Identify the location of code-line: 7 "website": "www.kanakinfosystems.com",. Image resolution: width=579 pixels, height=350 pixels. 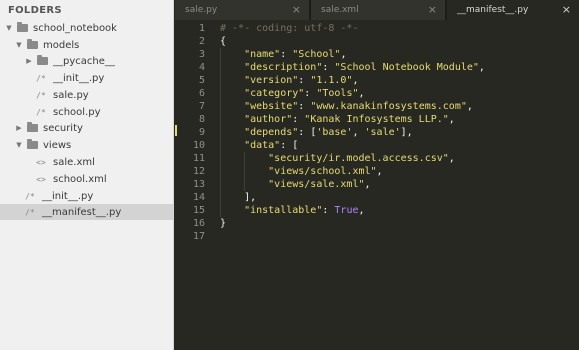
(377, 106).